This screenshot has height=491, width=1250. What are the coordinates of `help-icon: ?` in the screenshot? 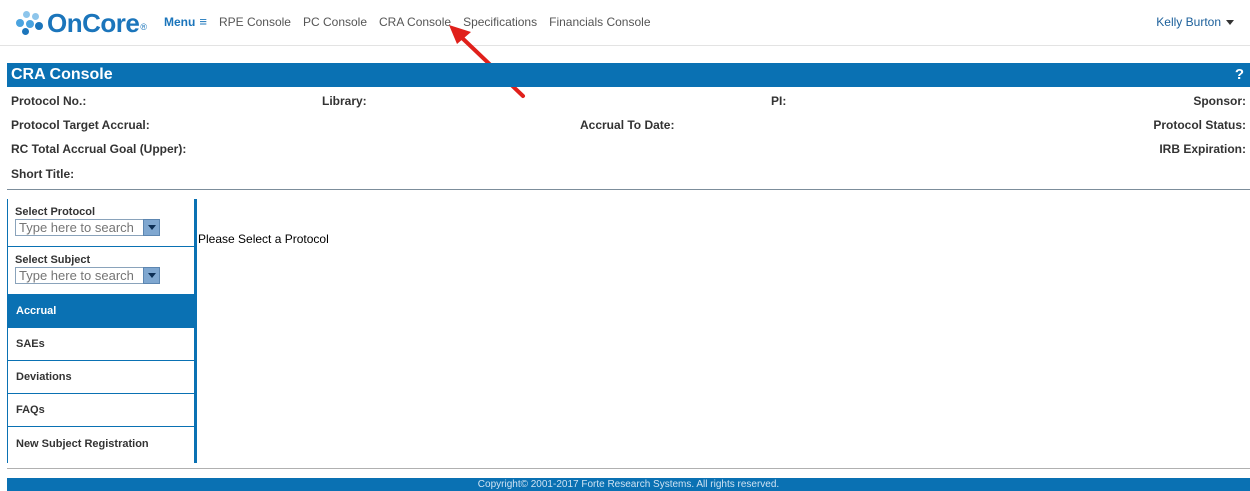 It's located at (1239, 74).